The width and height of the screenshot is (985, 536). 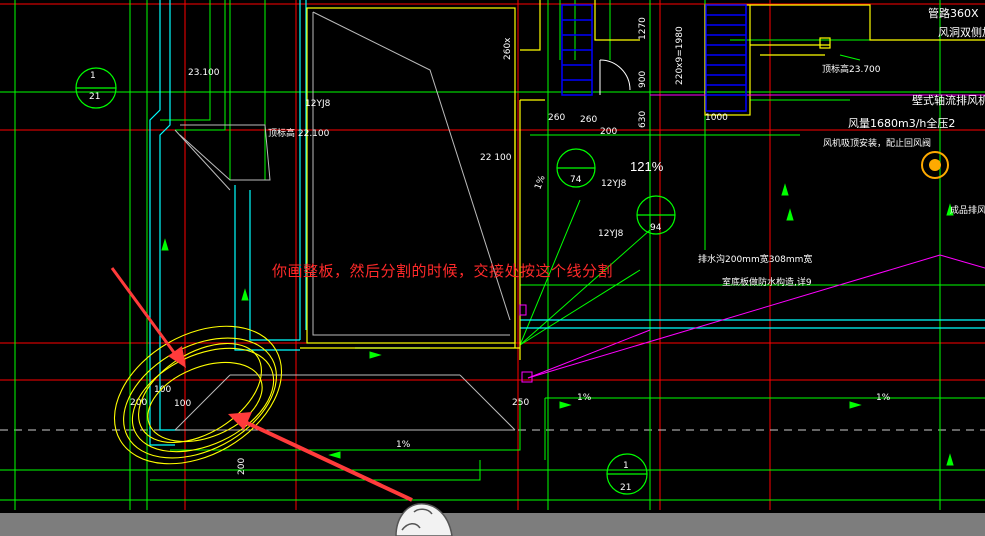 What do you see at coordinates (162, 390) in the screenshot?
I see `dim-100: 100` at bounding box center [162, 390].